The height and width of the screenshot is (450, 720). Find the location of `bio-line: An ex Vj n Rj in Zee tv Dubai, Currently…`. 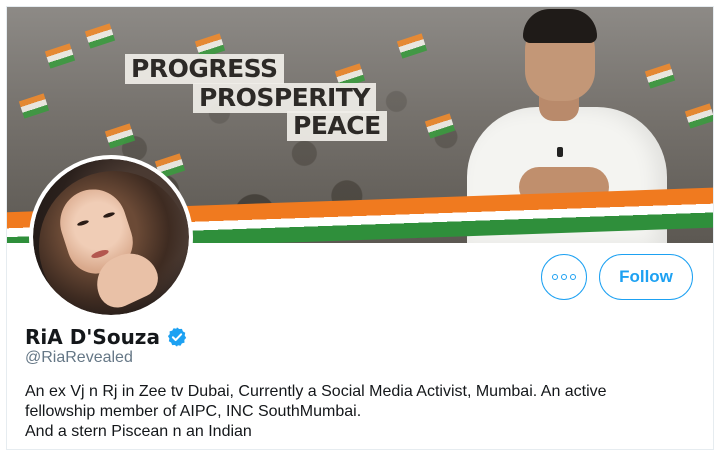

bio-line: An ex Vj n Rj in Zee tv Dubai, Currently… is located at coordinates (316, 391).